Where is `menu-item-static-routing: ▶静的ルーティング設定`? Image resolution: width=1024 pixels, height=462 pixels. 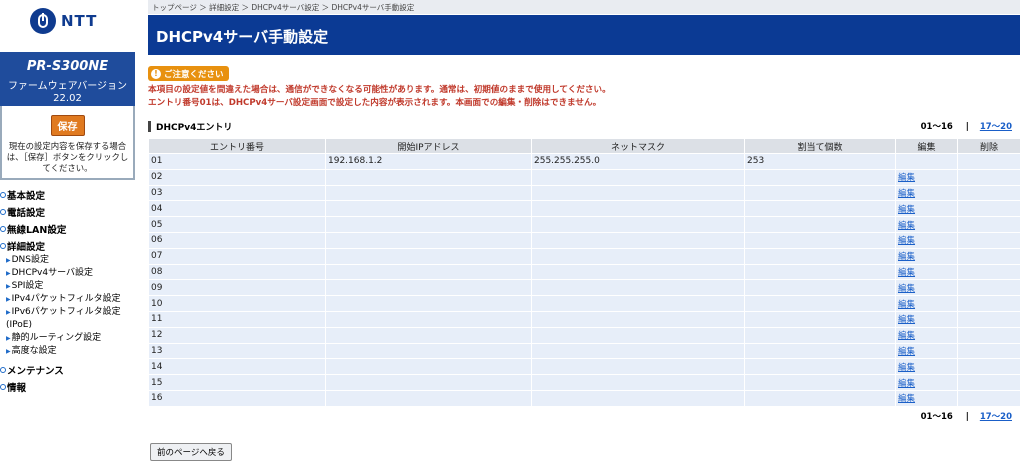
menu-item-static-routing: ▶静的ルーティング設定 is located at coordinates (67, 338).